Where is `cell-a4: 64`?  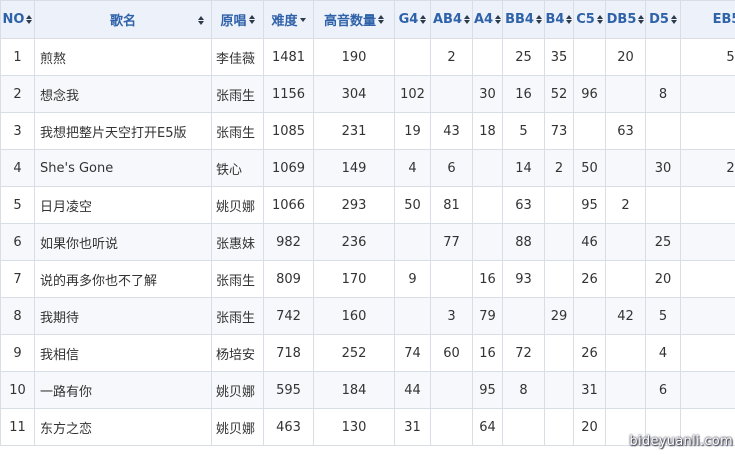
cell-a4: 64 is located at coordinates (487, 427).